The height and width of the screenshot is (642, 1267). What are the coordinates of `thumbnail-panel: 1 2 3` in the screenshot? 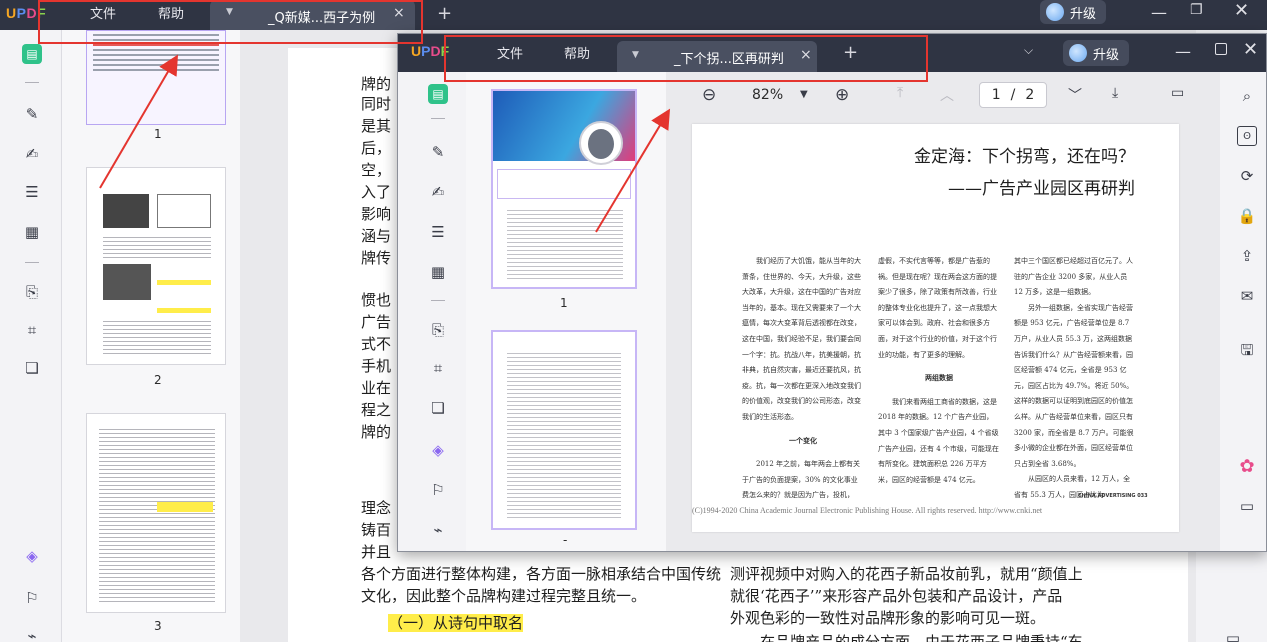 It's located at (151, 336).